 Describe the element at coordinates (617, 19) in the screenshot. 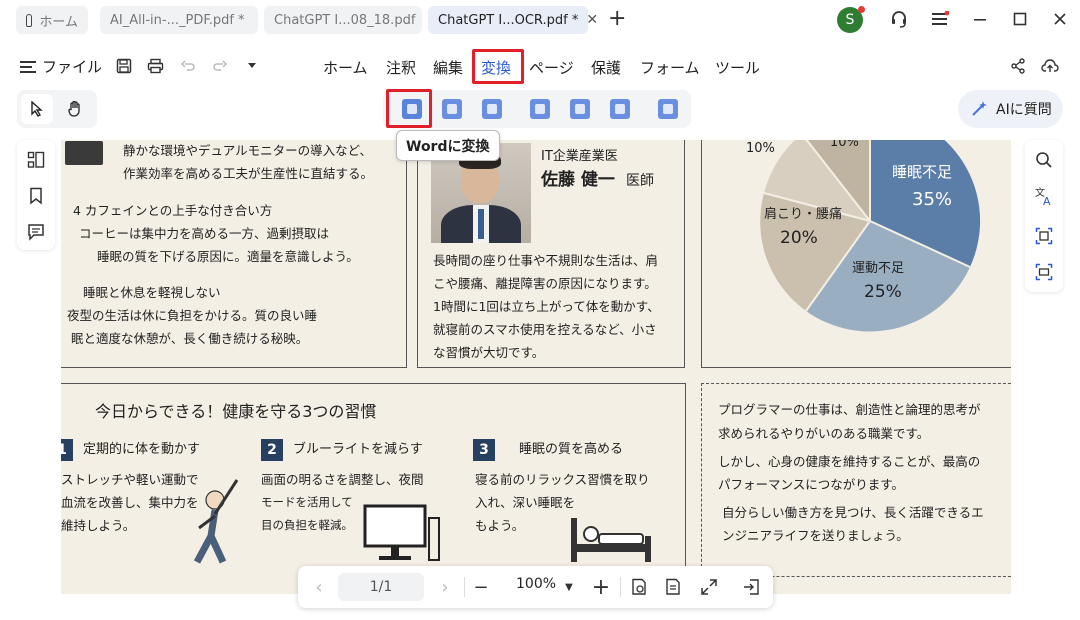

I see `new-tab-icon: +` at that location.